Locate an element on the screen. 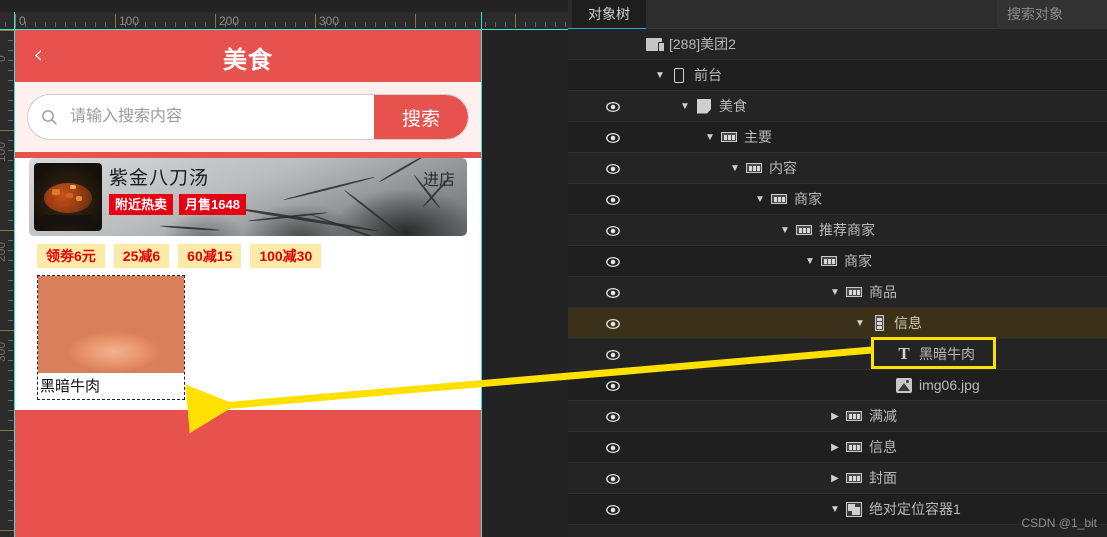 The width and height of the screenshot is (1107, 537). enter-shop-button: 进店 is located at coordinates (439, 178).